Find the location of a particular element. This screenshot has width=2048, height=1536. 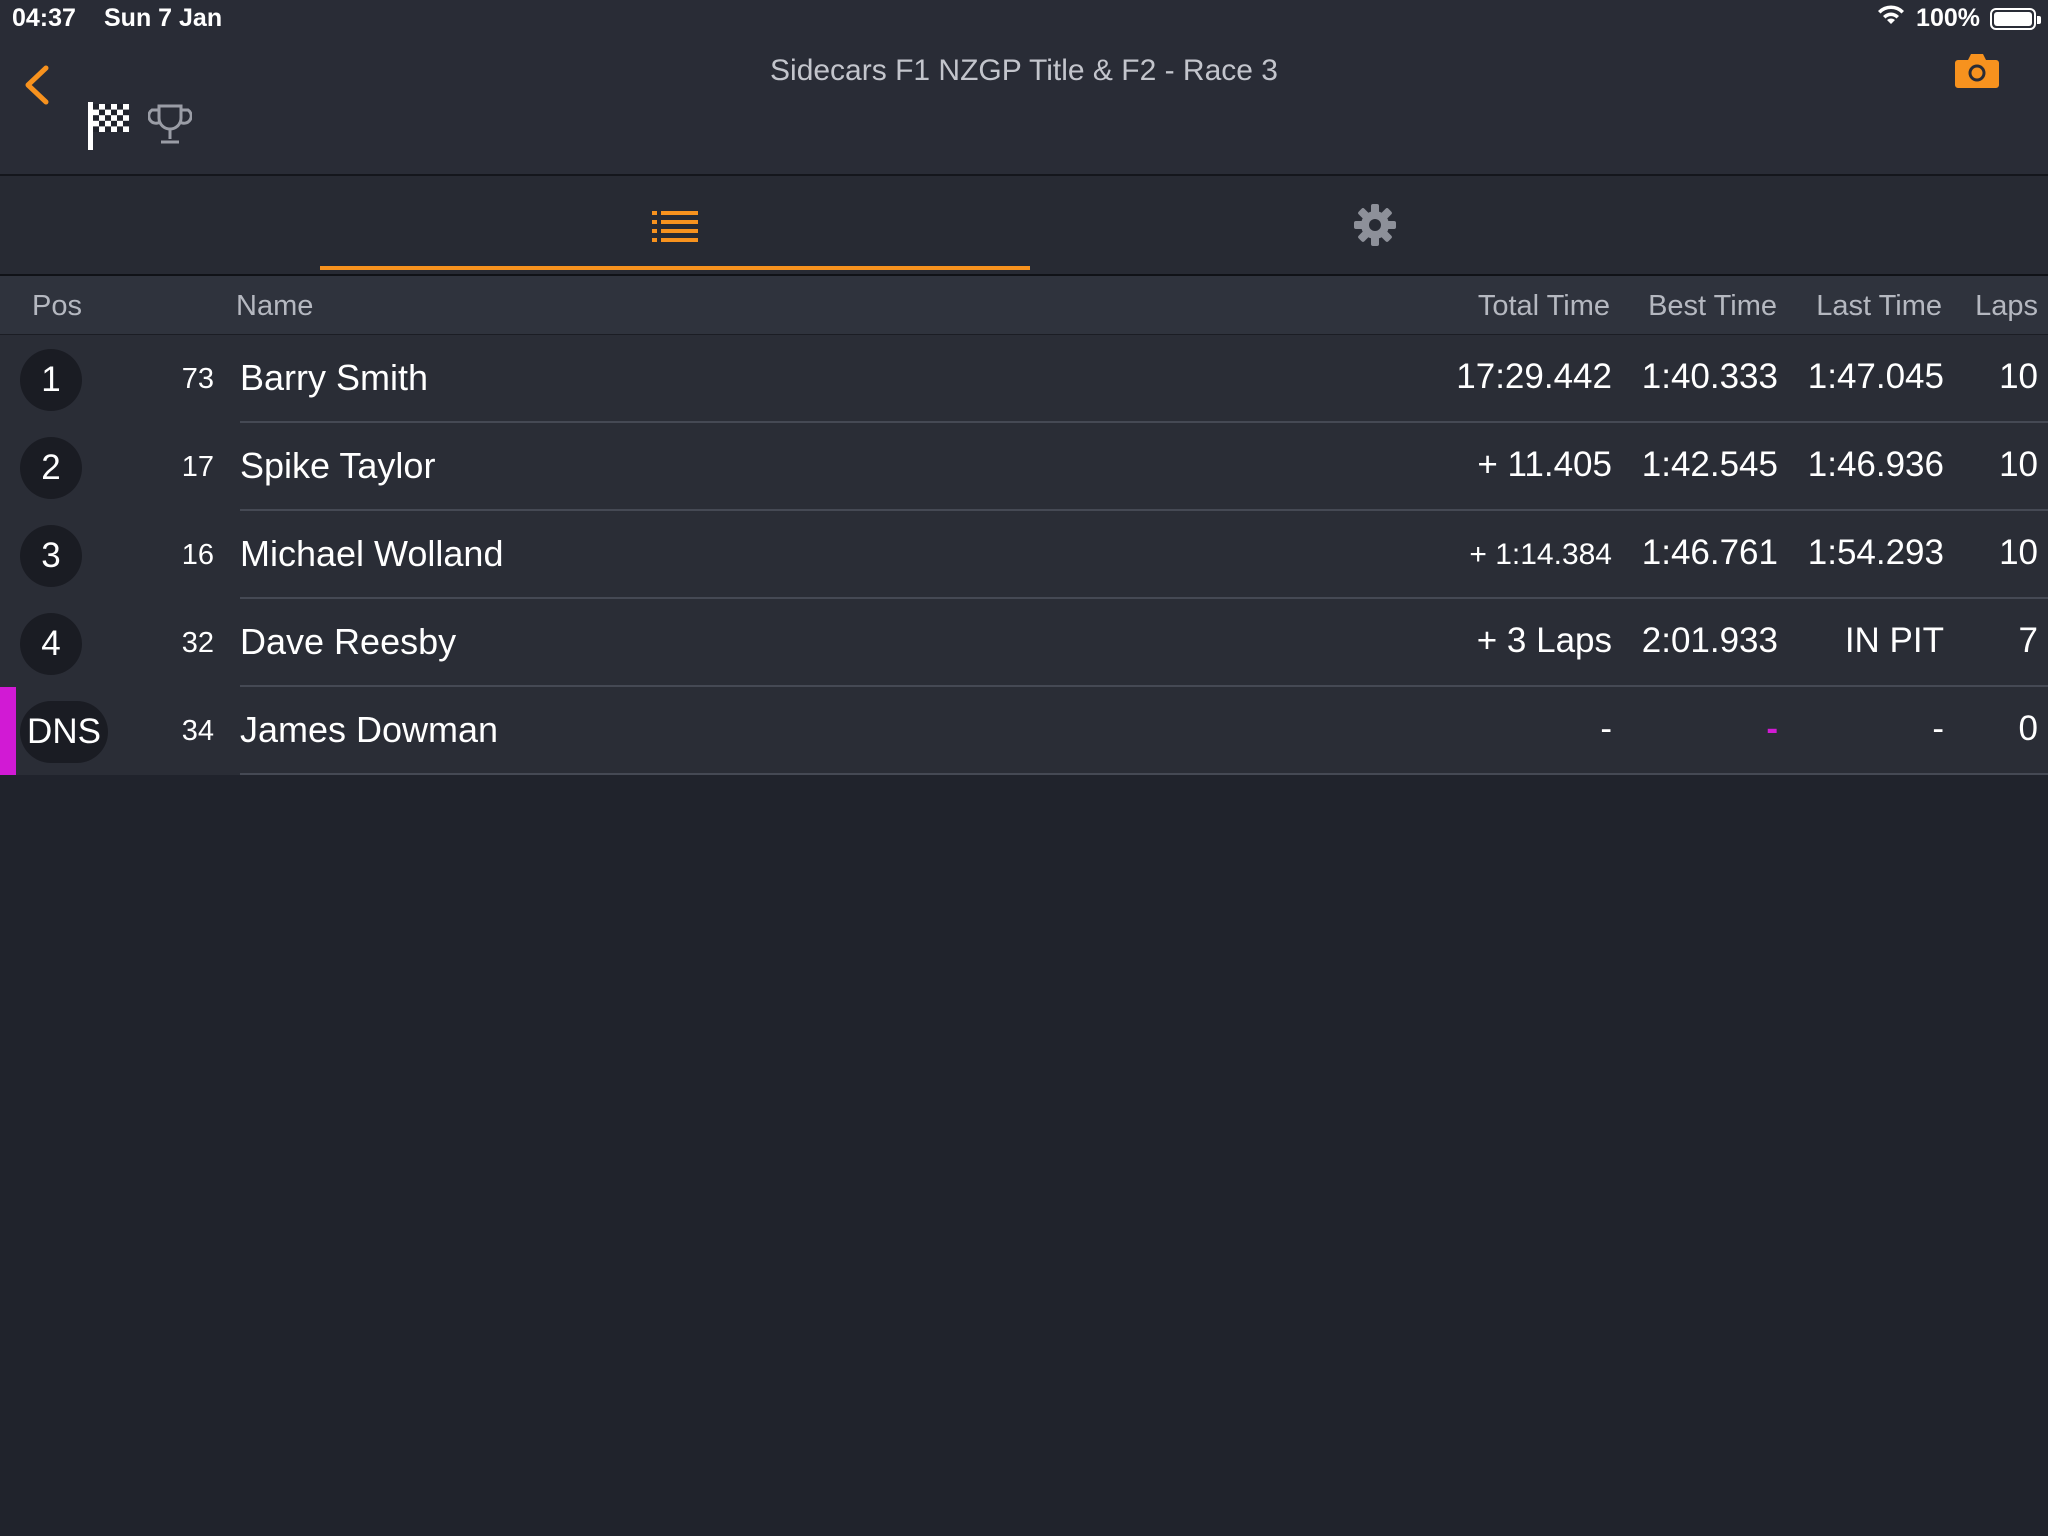

view-tabs is located at coordinates (1024, 226).